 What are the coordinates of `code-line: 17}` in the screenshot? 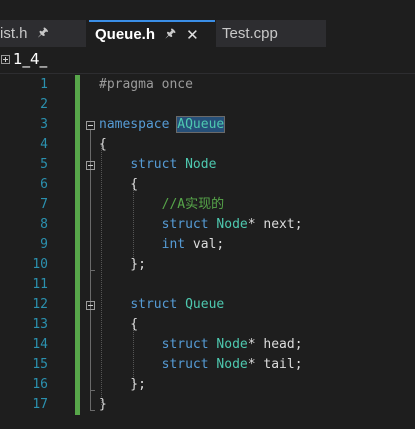 It's located at (207, 405).